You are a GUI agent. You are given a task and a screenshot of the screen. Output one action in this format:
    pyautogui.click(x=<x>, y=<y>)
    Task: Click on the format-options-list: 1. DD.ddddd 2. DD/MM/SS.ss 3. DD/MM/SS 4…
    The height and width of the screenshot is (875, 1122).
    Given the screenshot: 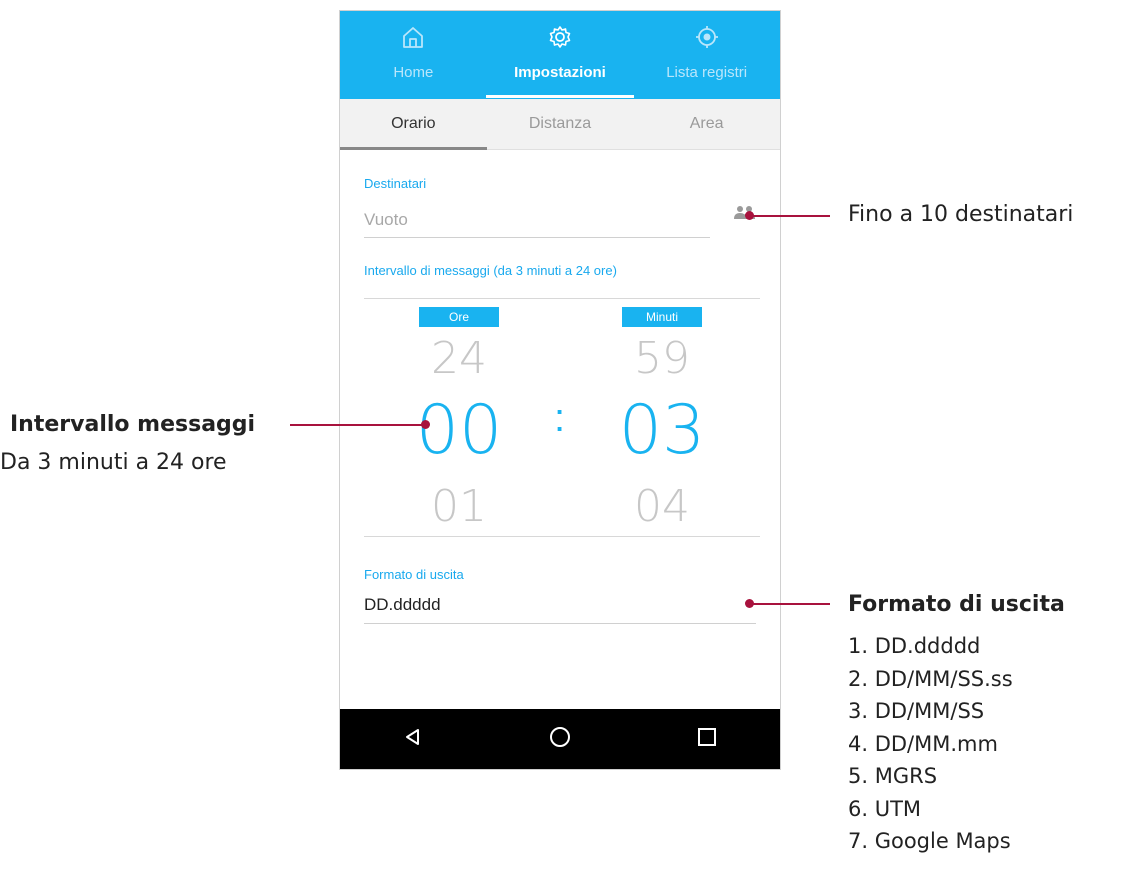 What is the action you would take?
    pyautogui.click(x=930, y=744)
    